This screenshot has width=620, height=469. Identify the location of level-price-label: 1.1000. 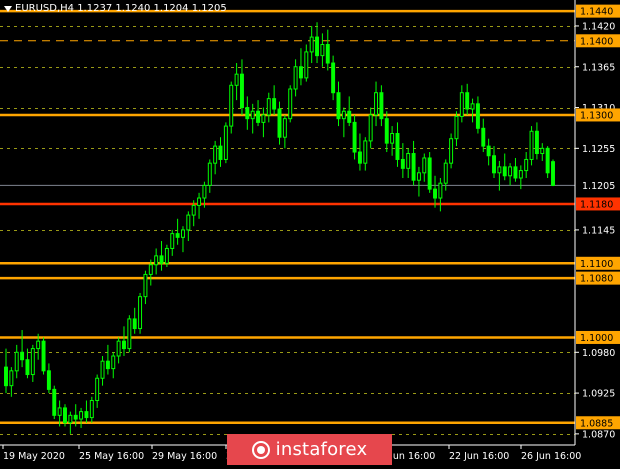
(596, 338).